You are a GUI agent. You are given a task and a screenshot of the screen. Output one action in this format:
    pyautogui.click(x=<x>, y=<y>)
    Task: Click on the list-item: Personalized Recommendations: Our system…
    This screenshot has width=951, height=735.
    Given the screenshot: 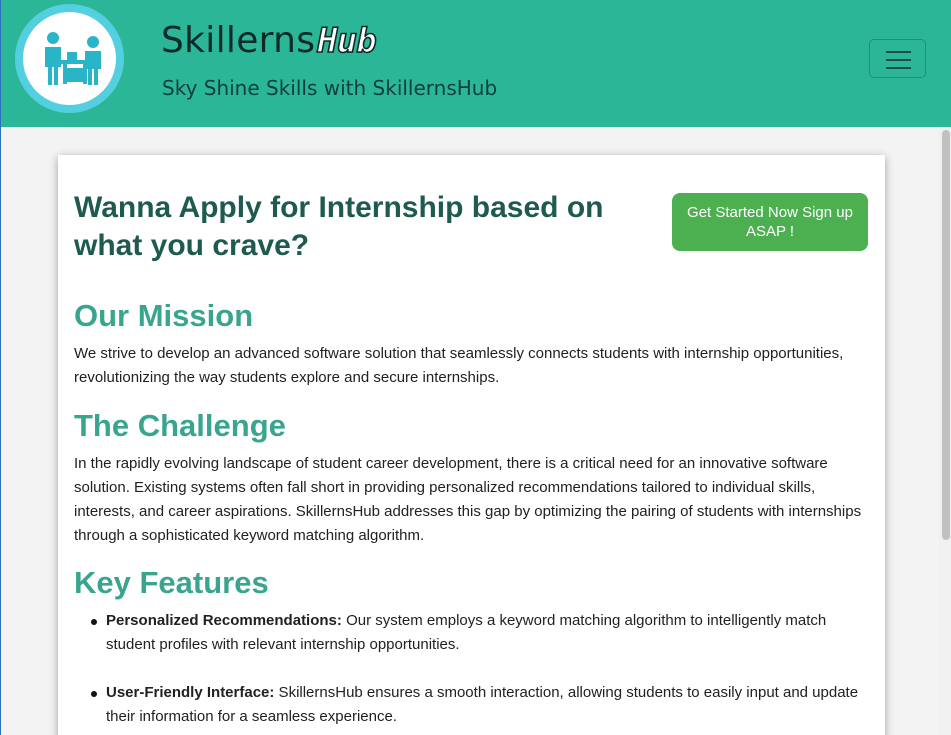 What is the action you would take?
    pyautogui.click(x=483, y=633)
    